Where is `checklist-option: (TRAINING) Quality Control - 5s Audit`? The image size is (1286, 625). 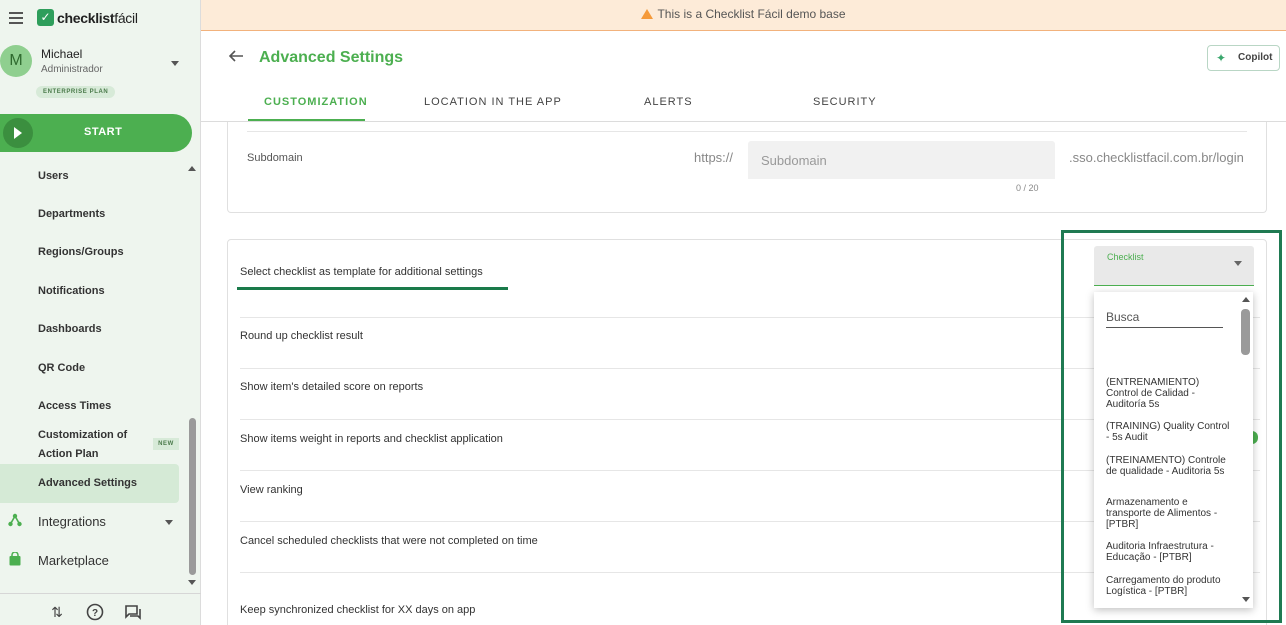
checklist-option: (TRAINING) Quality Control - 5s Audit is located at coordinates (1168, 432).